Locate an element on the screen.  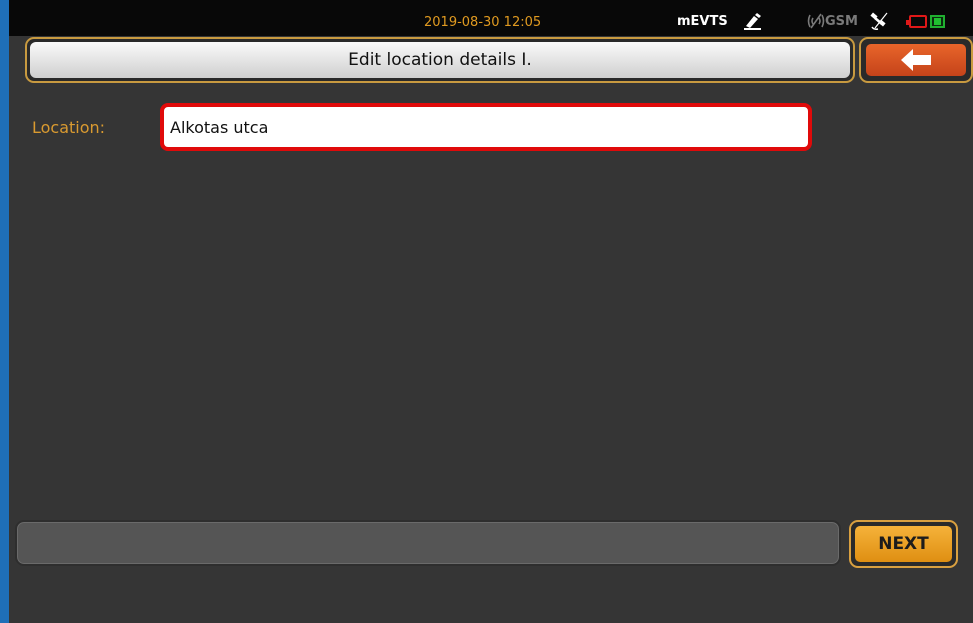
title-bar-frame: Edit location details I. is located at coordinates (440, 60).